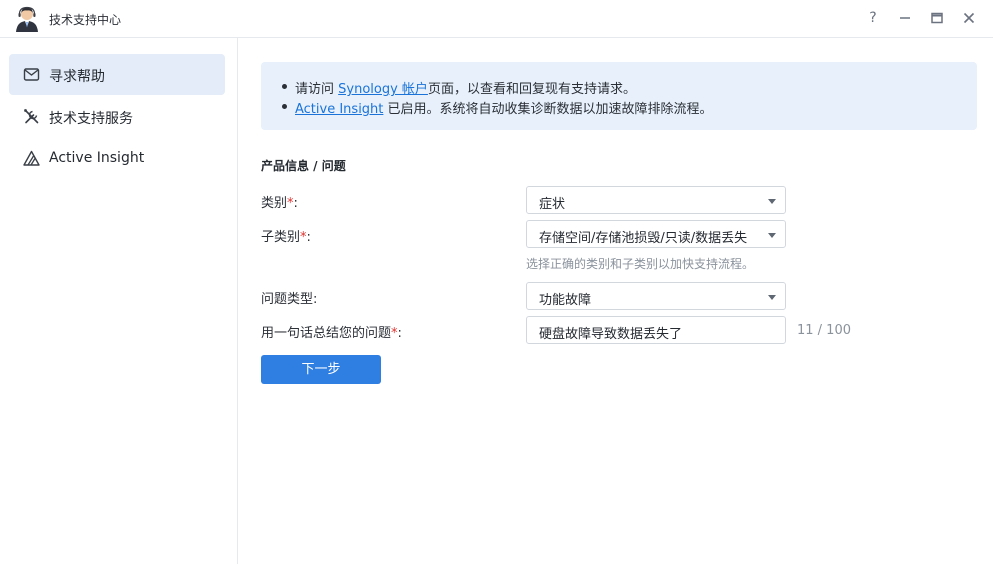  I want to click on issue-type-label: 问题类型:, so click(289, 299).